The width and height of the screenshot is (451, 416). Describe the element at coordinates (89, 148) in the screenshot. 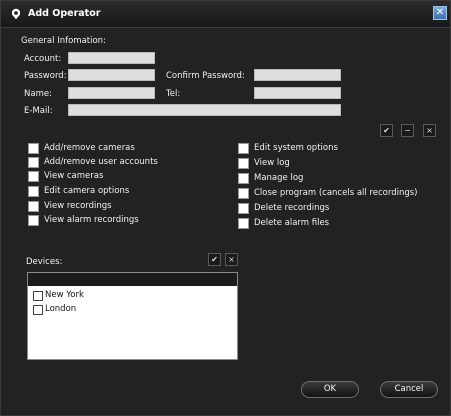

I see `permission-label: Add/remove cameras` at that location.